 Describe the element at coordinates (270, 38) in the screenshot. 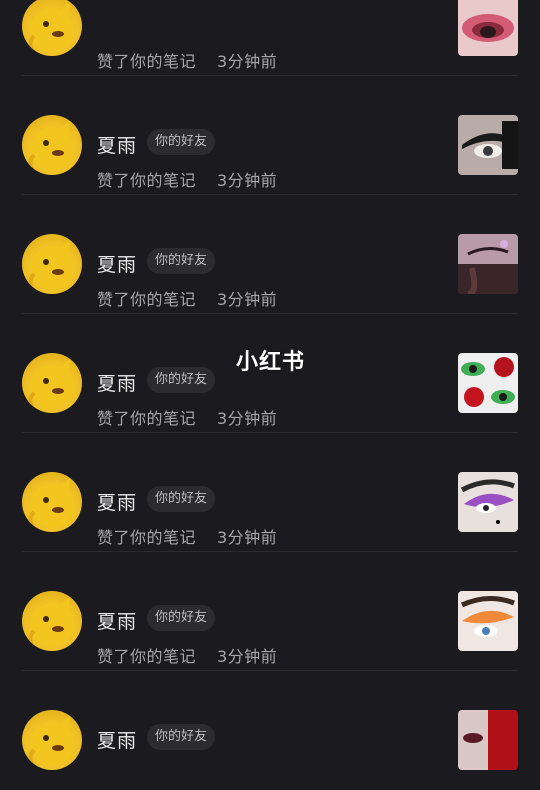

I see `notification-row: 赞了你的笔记 3分钟前` at that location.